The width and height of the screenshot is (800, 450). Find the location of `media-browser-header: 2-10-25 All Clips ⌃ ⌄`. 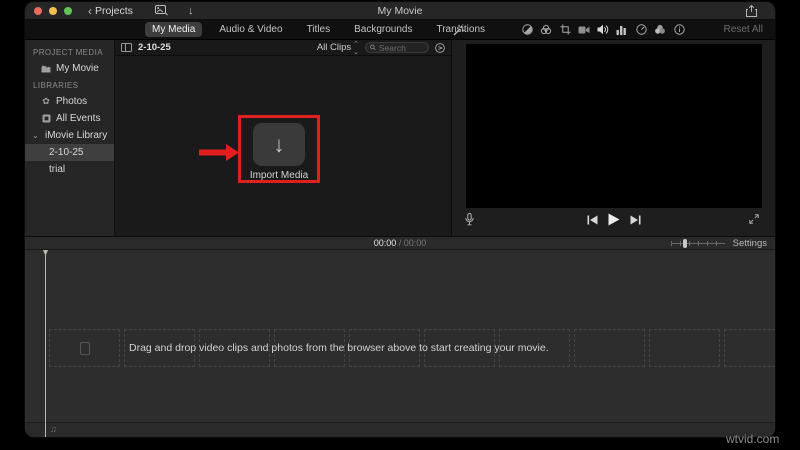

media-browser-header: 2-10-25 All Clips ⌃ ⌄ is located at coordinates (283, 48).